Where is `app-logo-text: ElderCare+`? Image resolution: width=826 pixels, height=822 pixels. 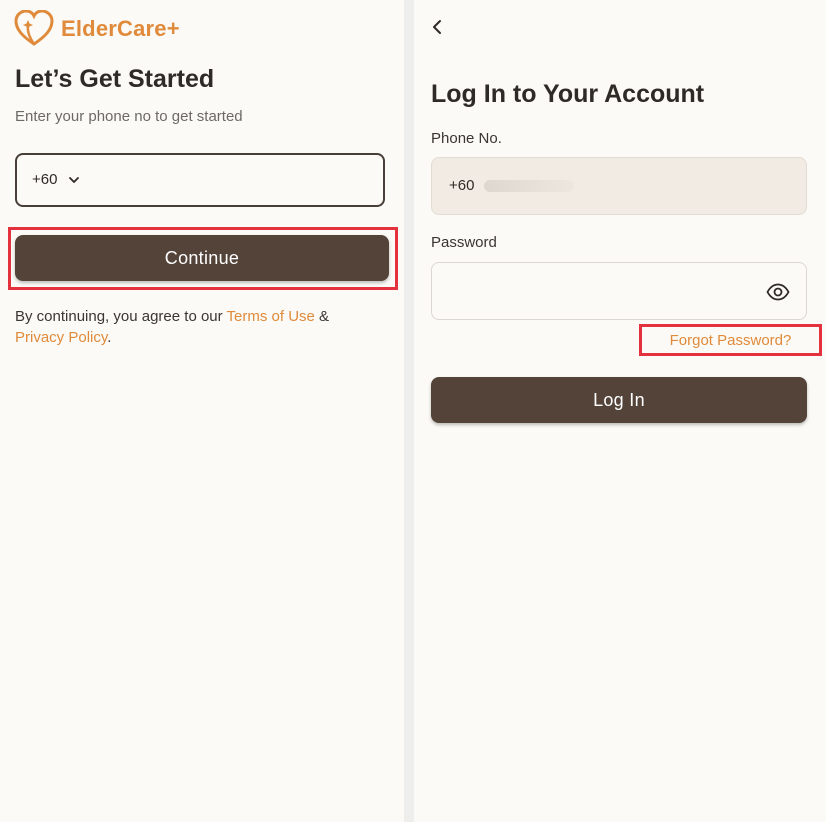
app-logo-text: ElderCare+ is located at coordinates (120, 28).